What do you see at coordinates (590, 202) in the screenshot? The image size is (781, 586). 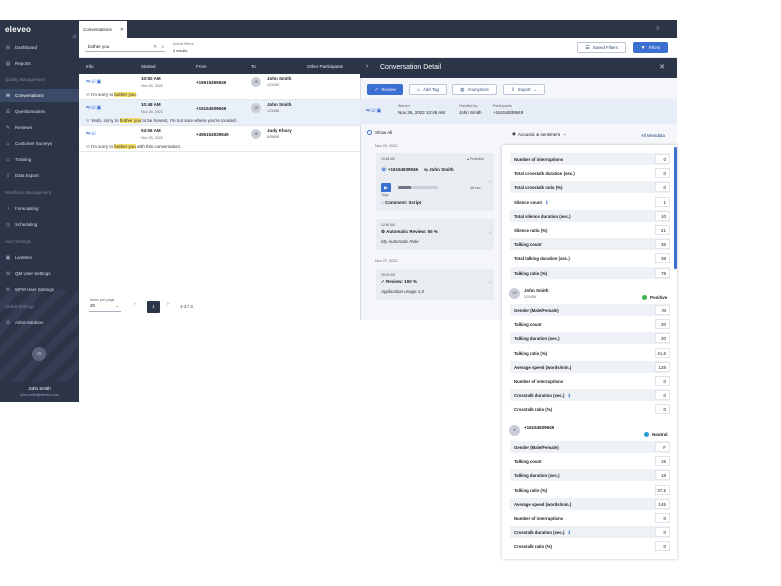 I see `metadata-row: Silence count ℹ 1` at bounding box center [590, 202].